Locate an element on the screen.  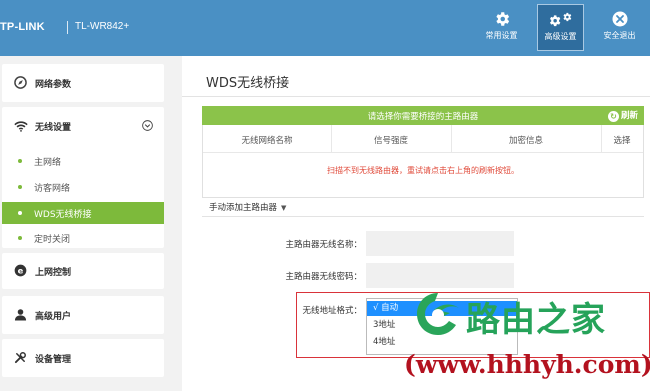
sidebar-subitem-main-network: 主网络 is located at coordinates (83, 161).